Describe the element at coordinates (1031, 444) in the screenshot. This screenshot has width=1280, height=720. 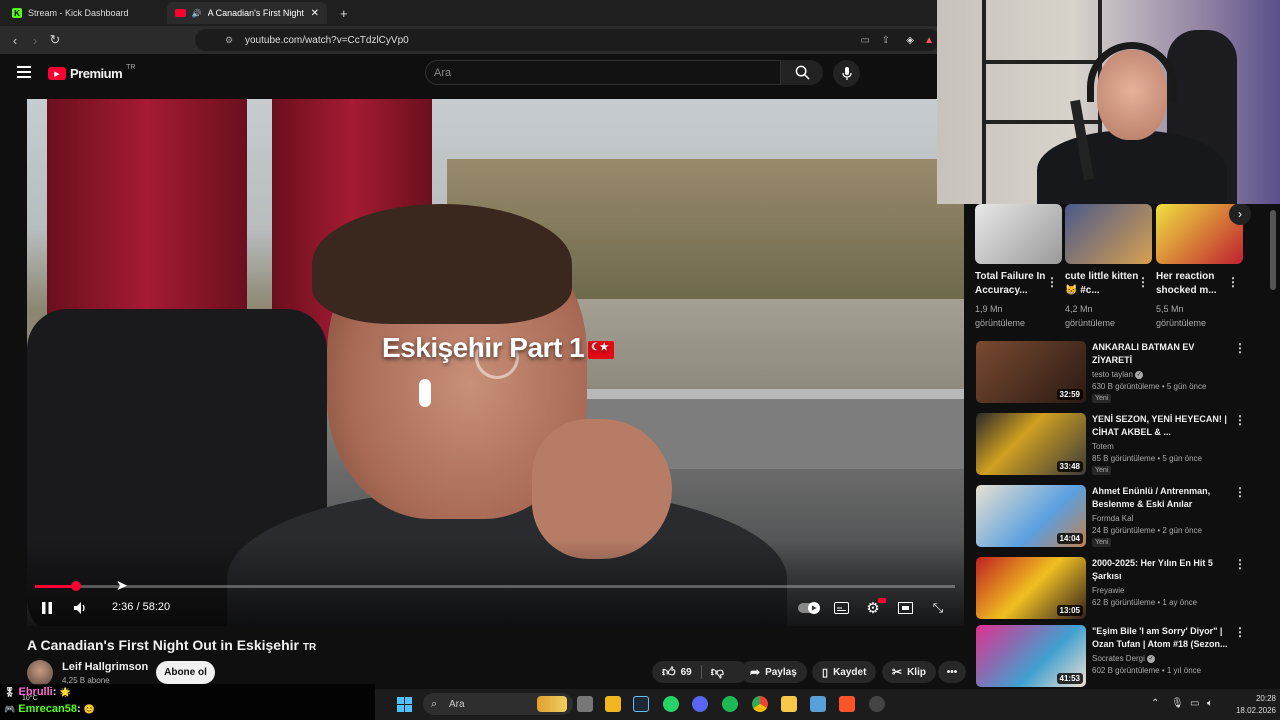
I see `recommendation-thumbnail: 33:48` at that location.